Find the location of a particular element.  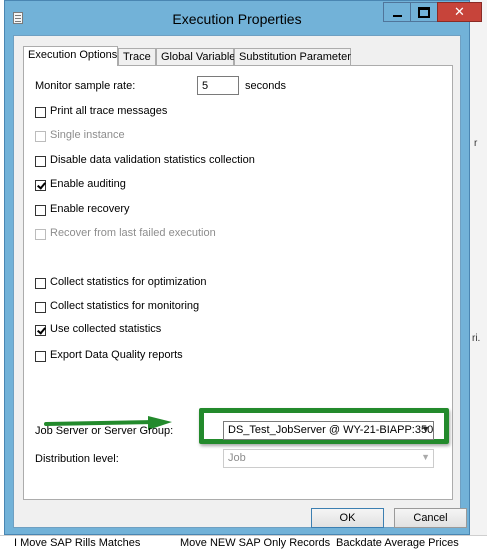

print-trace-label: Print all trace messages is located at coordinates (108, 111).